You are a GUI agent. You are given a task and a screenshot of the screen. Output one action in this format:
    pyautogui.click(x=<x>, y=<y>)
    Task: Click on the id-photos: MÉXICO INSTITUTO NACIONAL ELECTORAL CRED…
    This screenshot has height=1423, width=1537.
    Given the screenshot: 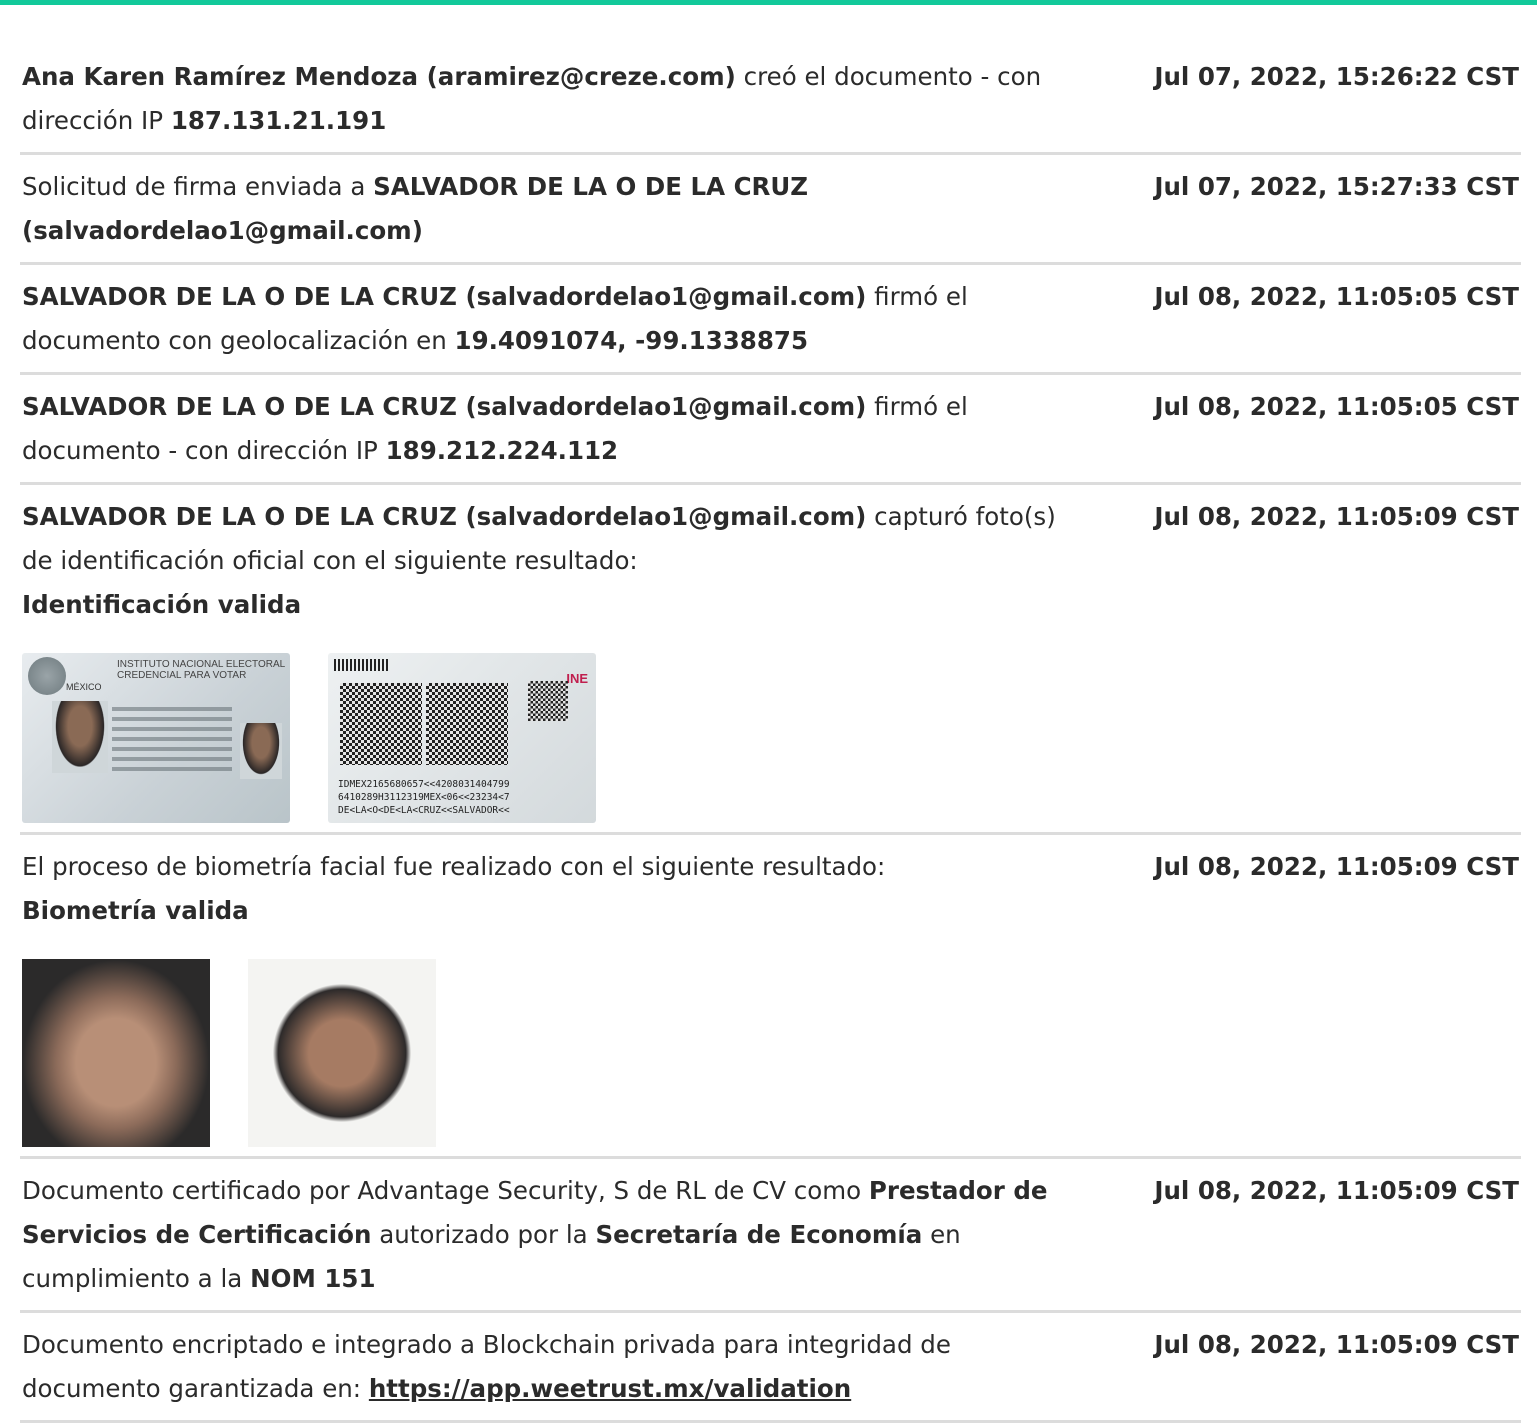 What is the action you would take?
    pyautogui.click(x=552, y=738)
    